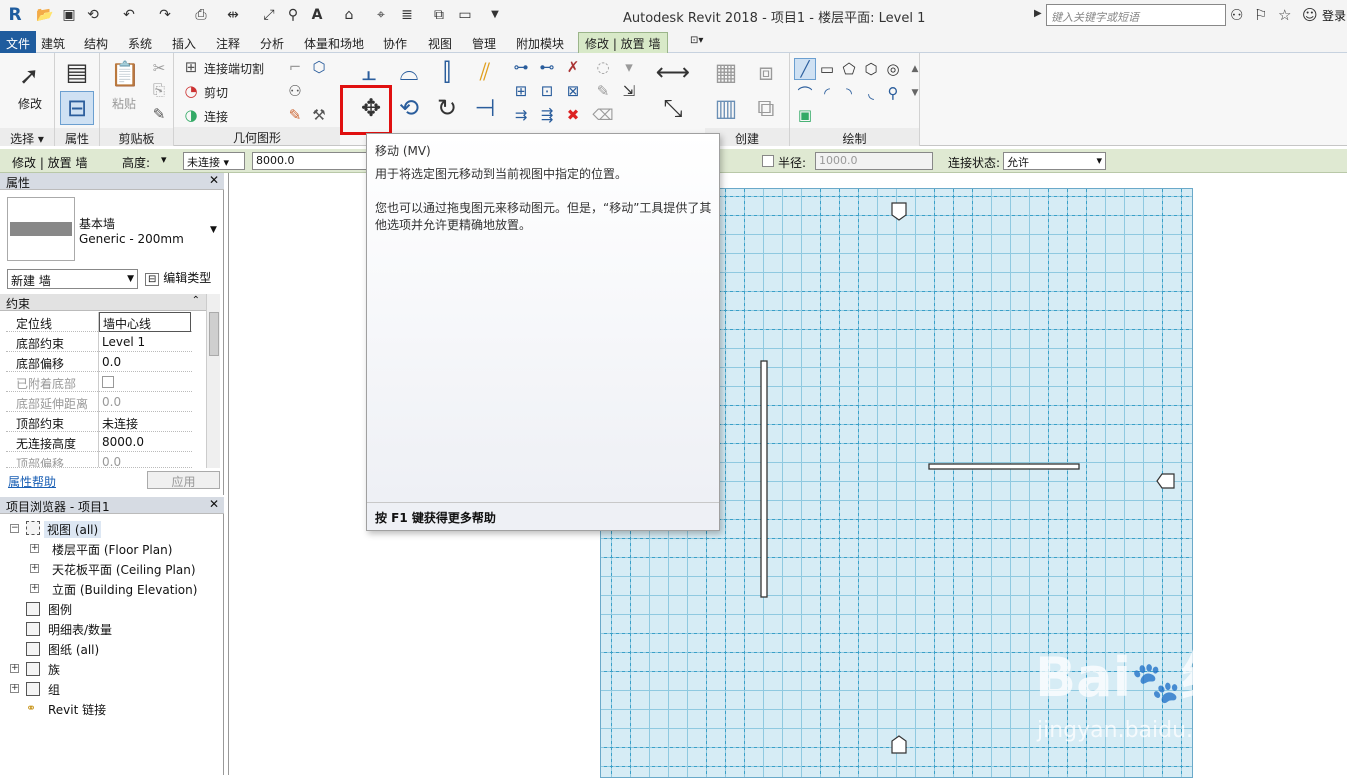  What do you see at coordinates (140, 43) in the screenshot?
I see `tab-systems: 系统` at bounding box center [140, 43].